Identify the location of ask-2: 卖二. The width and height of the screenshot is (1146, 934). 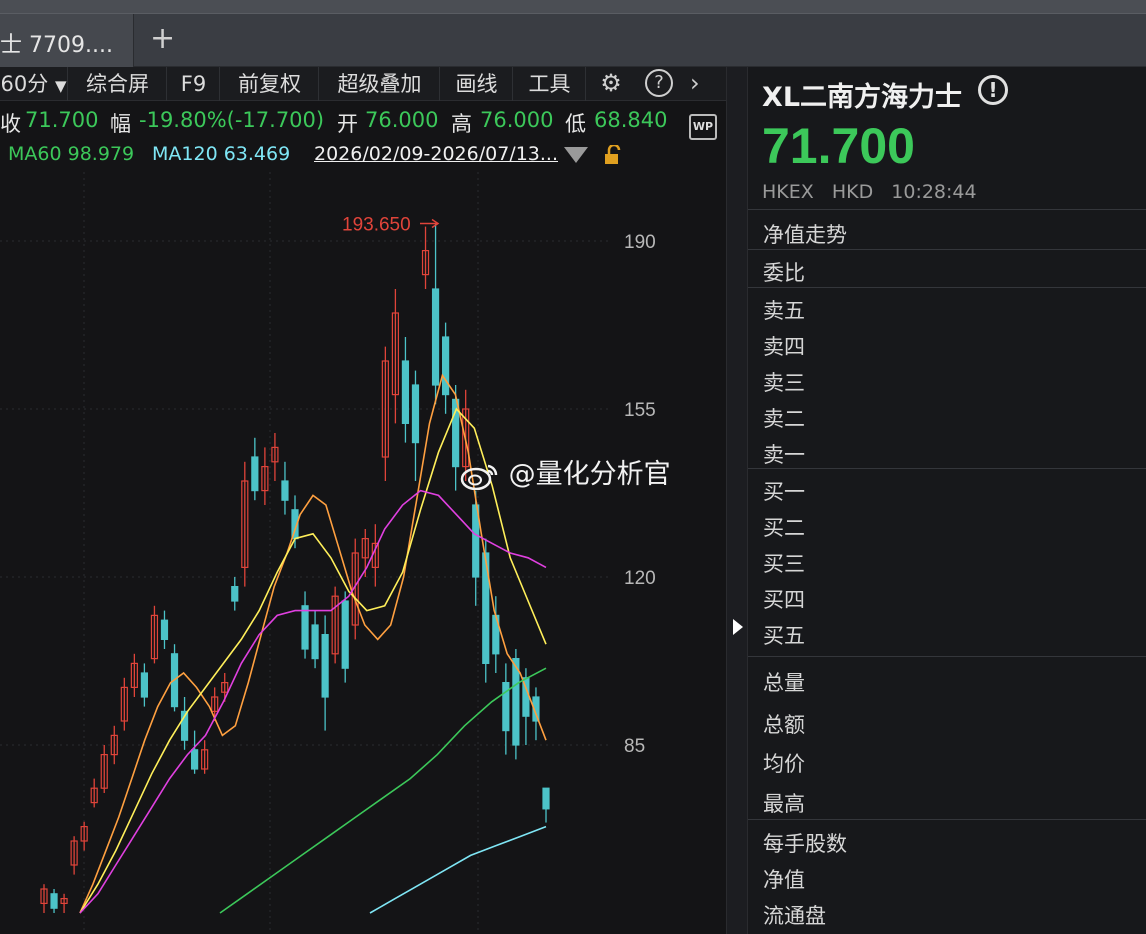
(784, 419).